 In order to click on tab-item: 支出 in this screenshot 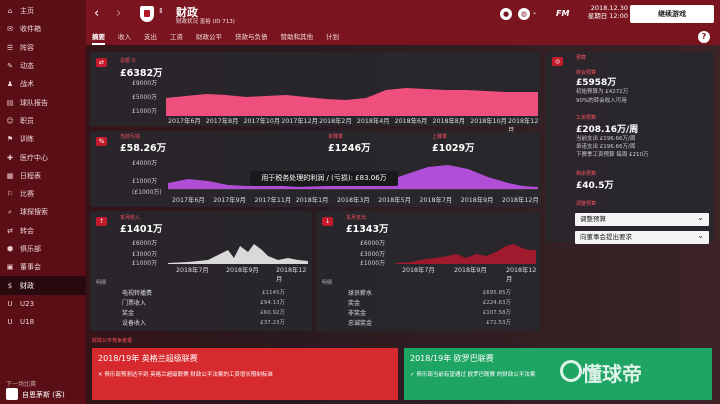, I will do `click(150, 37)`.